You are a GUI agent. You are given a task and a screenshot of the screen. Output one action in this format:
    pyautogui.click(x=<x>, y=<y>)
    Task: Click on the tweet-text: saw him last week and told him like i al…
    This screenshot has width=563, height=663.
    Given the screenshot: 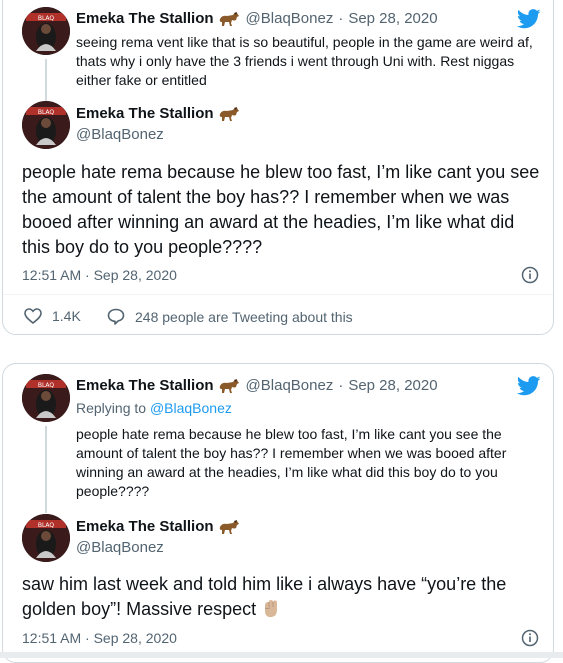 What is the action you would take?
    pyautogui.click(x=284, y=597)
    